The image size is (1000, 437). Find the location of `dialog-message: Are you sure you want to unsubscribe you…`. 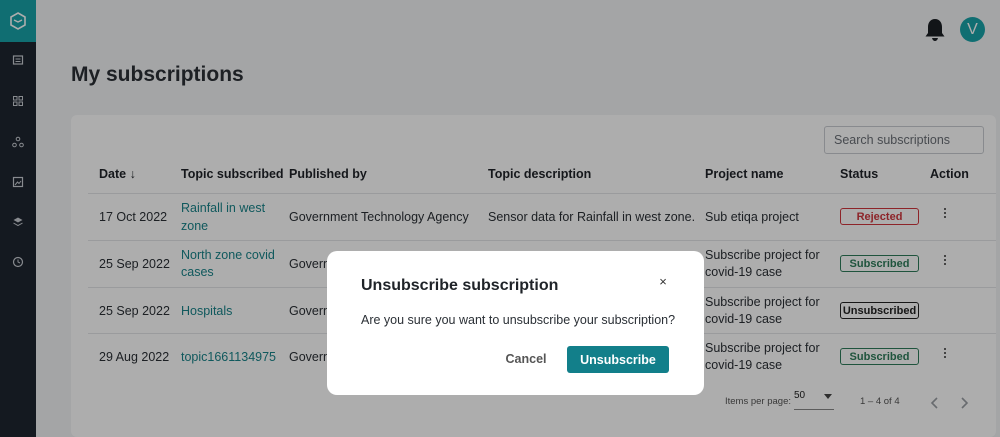

dialog-message: Are you sure you want to unsubscribe you… is located at coordinates (518, 320).